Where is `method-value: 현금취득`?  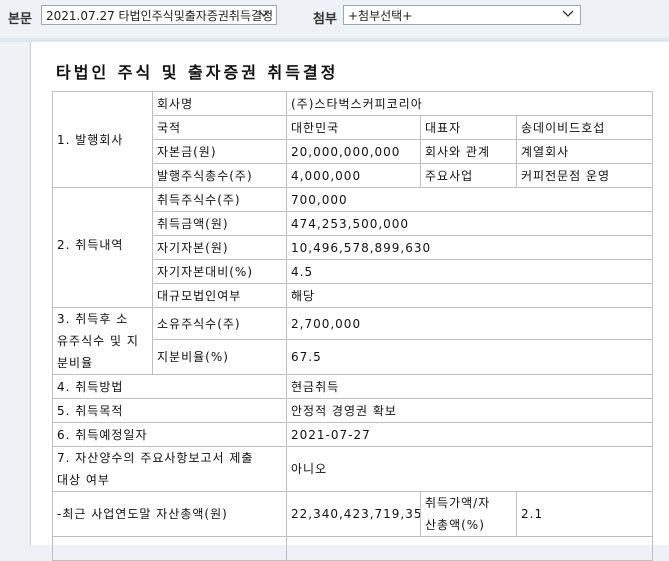 method-value: 현금취득 is located at coordinates (469, 386).